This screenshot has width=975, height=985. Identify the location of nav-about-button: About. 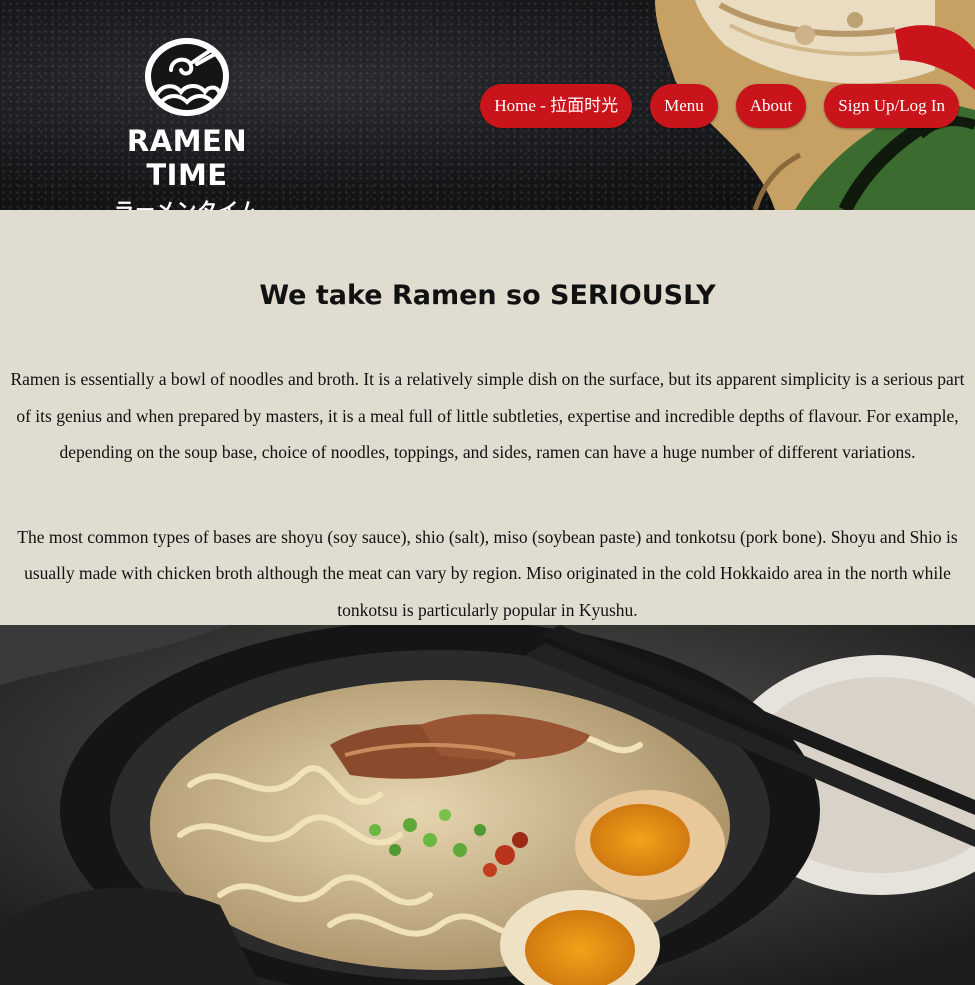
(771, 106).